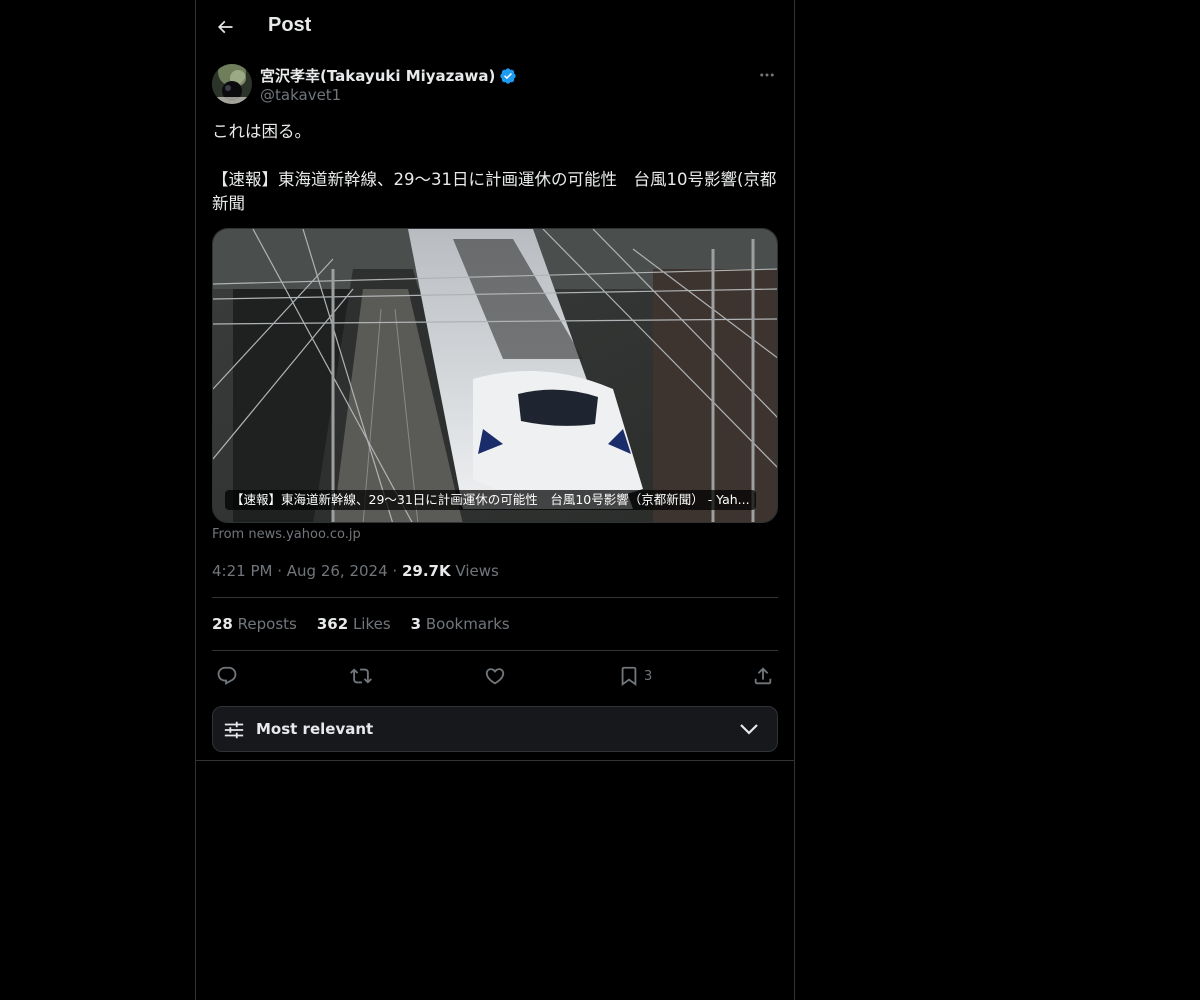 This screenshot has height=1000, width=1200. I want to click on reply-button, so click(227, 676).